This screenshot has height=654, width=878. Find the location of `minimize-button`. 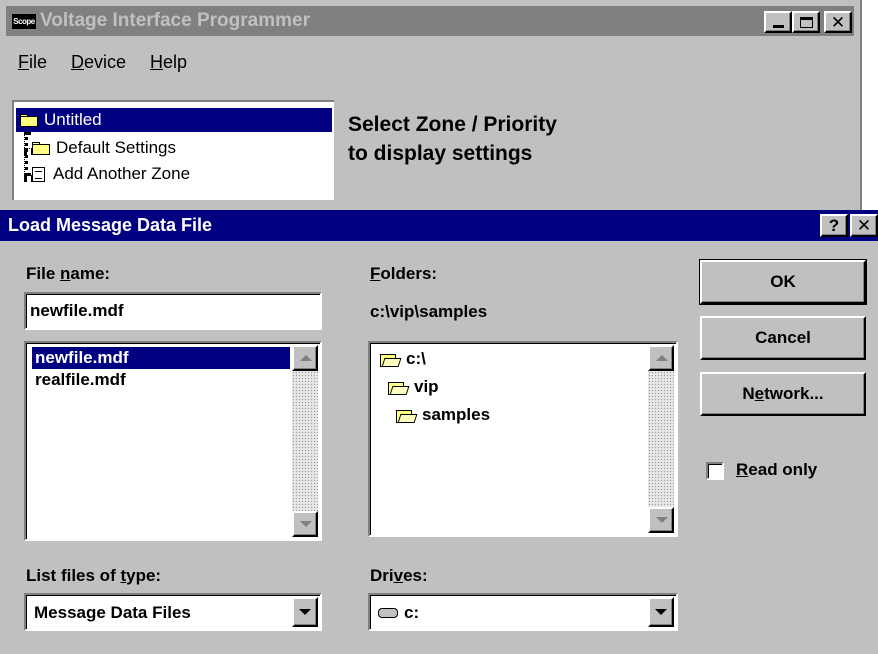

minimize-button is located at coordinates (778, 22).